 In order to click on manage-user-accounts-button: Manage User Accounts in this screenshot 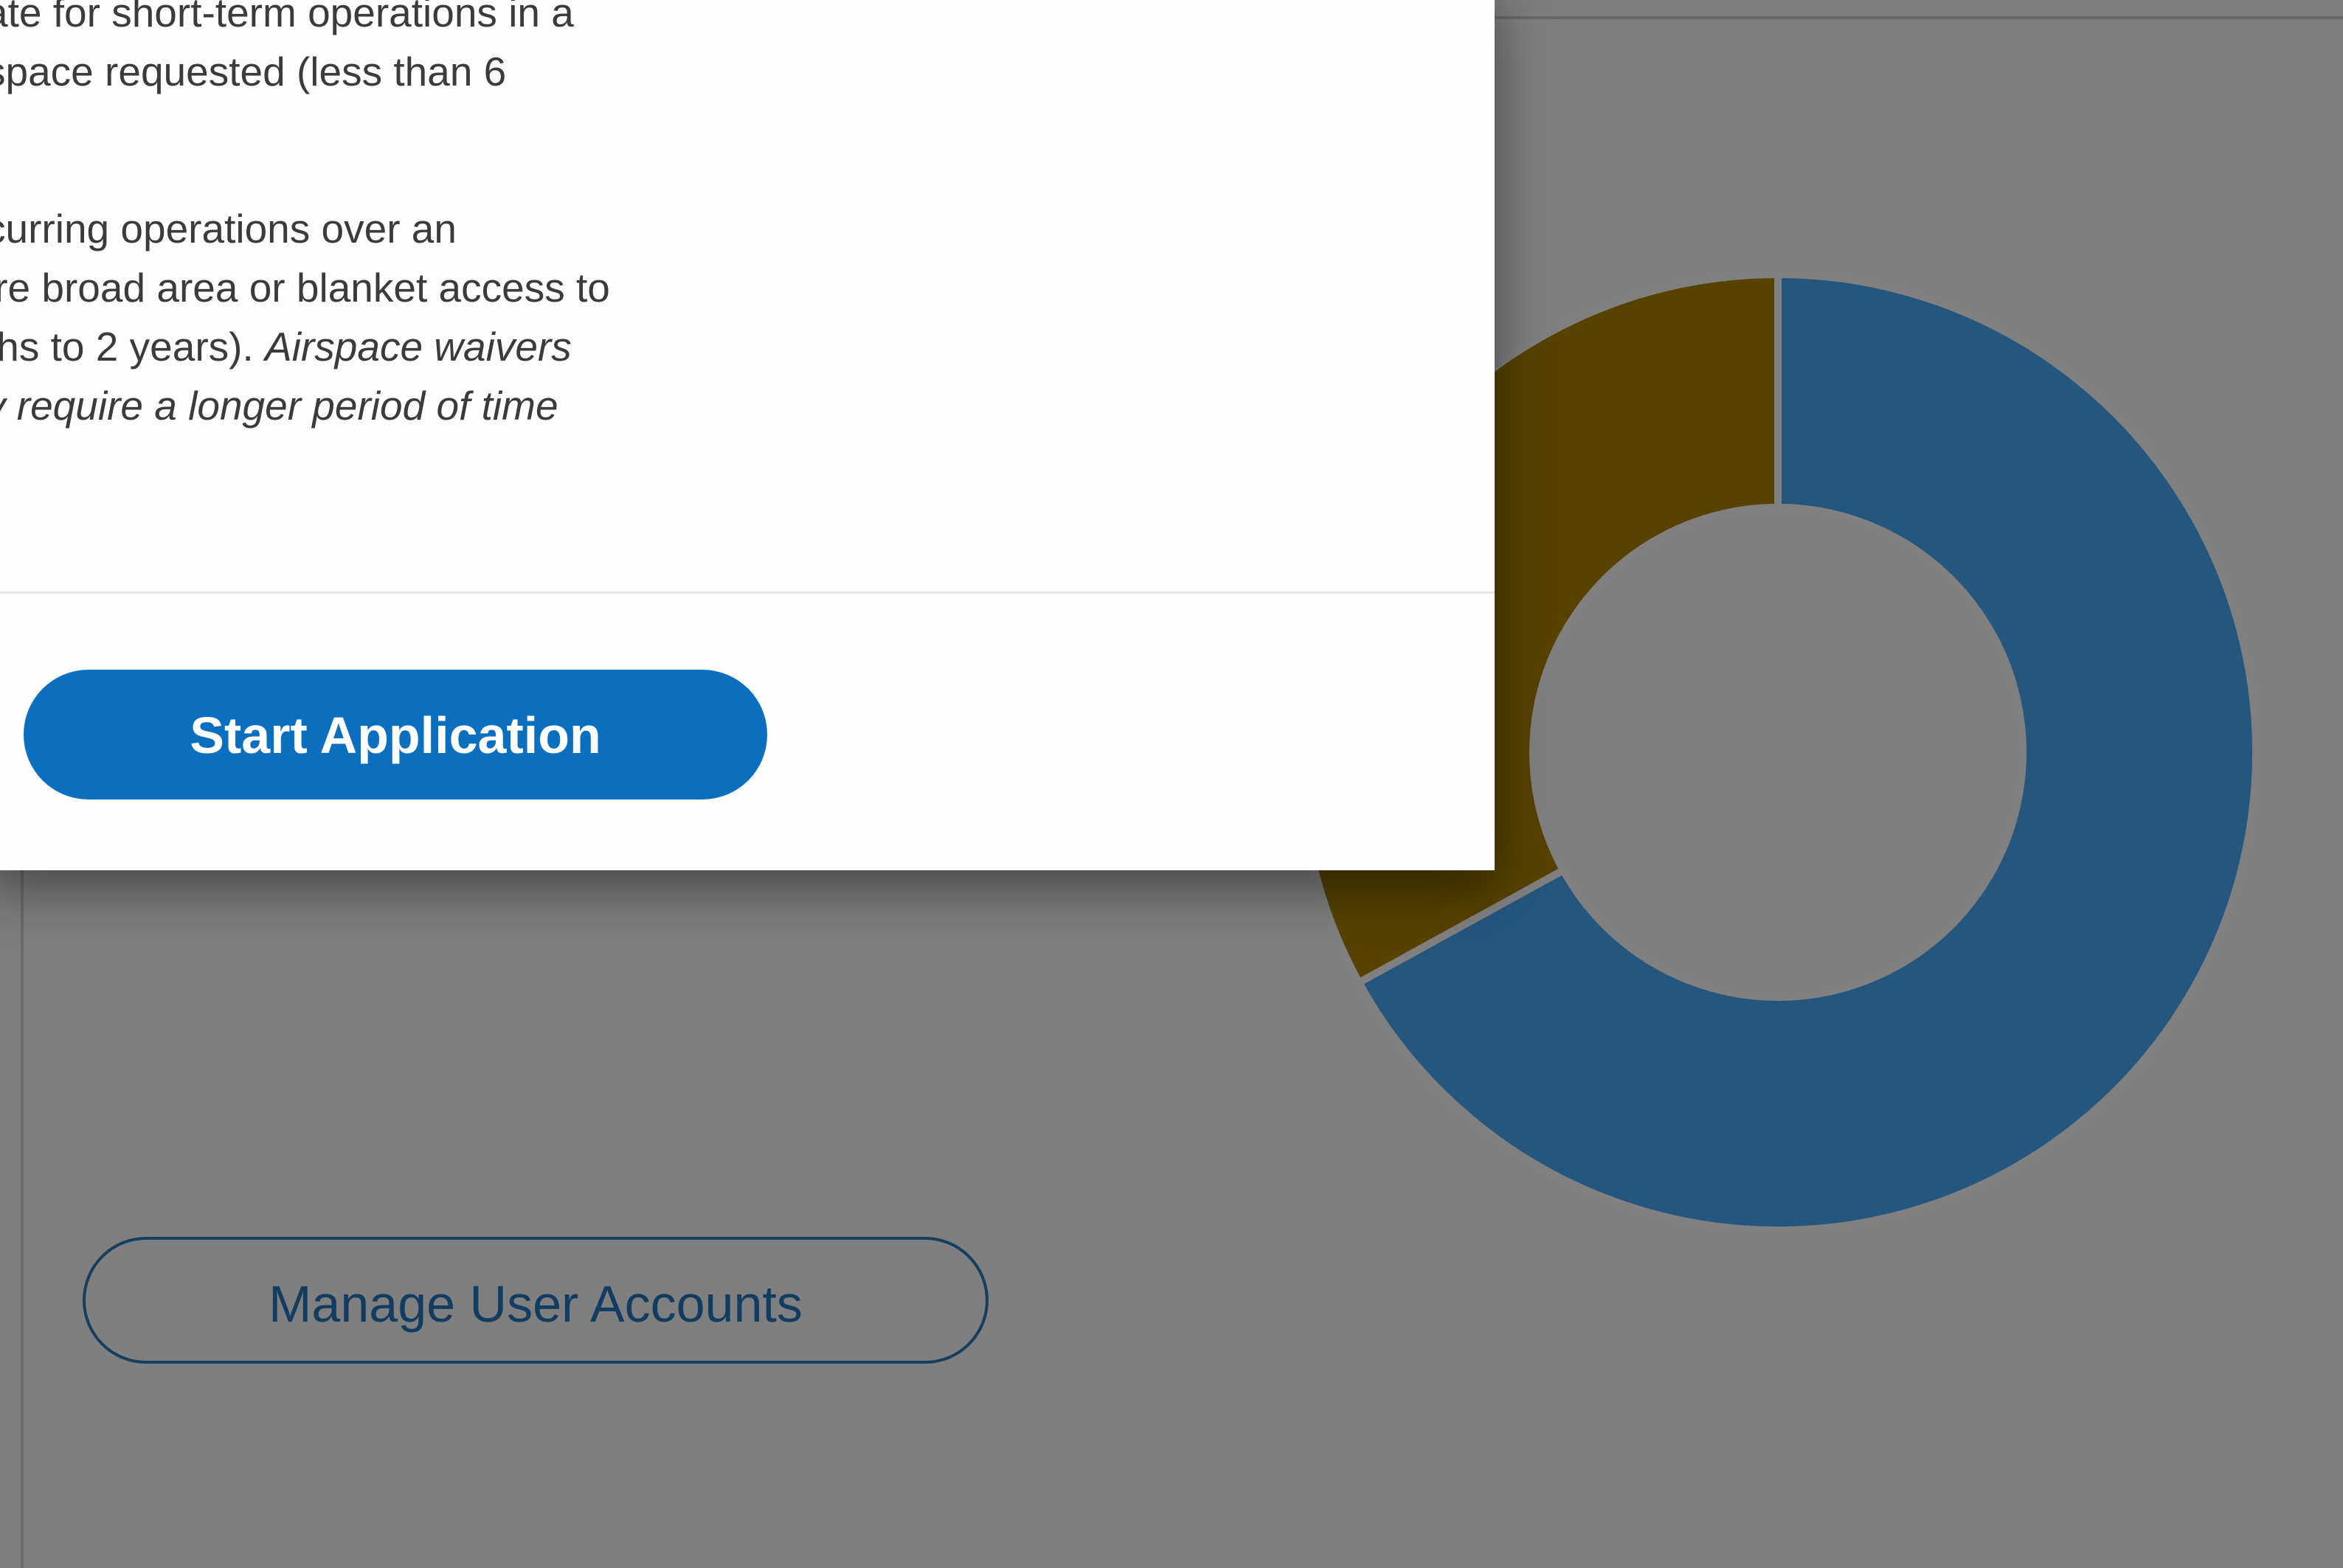, I will do `click(536, 1300)`.